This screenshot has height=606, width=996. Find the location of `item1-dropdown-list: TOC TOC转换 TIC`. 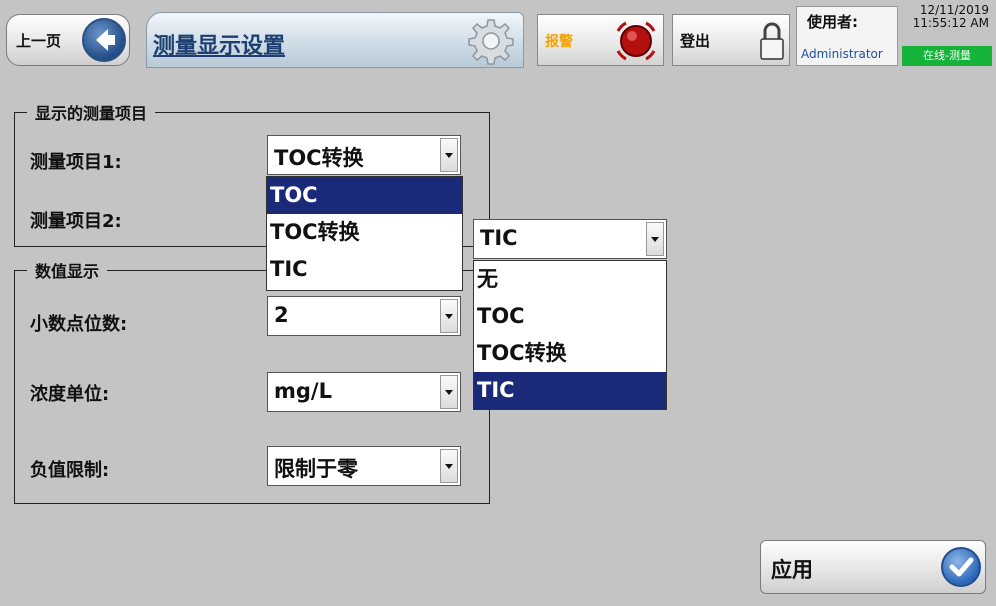

item1-dropdown-list: TOC TOC转换 TIC is located at coordinates (364, 233).